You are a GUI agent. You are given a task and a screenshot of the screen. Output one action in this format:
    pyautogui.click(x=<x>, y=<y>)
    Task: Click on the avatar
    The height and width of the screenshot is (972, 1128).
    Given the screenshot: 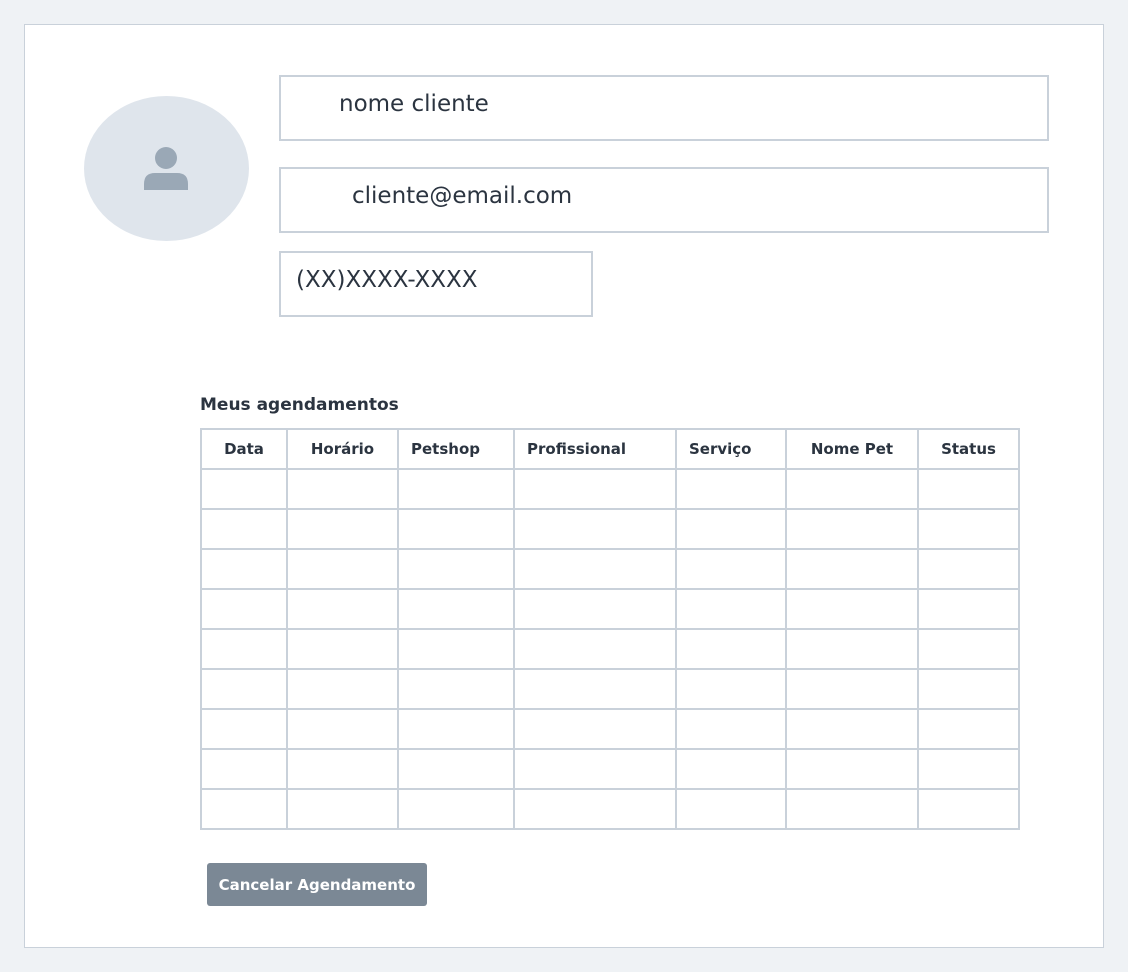 What is the action you would take?
    pyautogui.click(x=166, y=168)
    